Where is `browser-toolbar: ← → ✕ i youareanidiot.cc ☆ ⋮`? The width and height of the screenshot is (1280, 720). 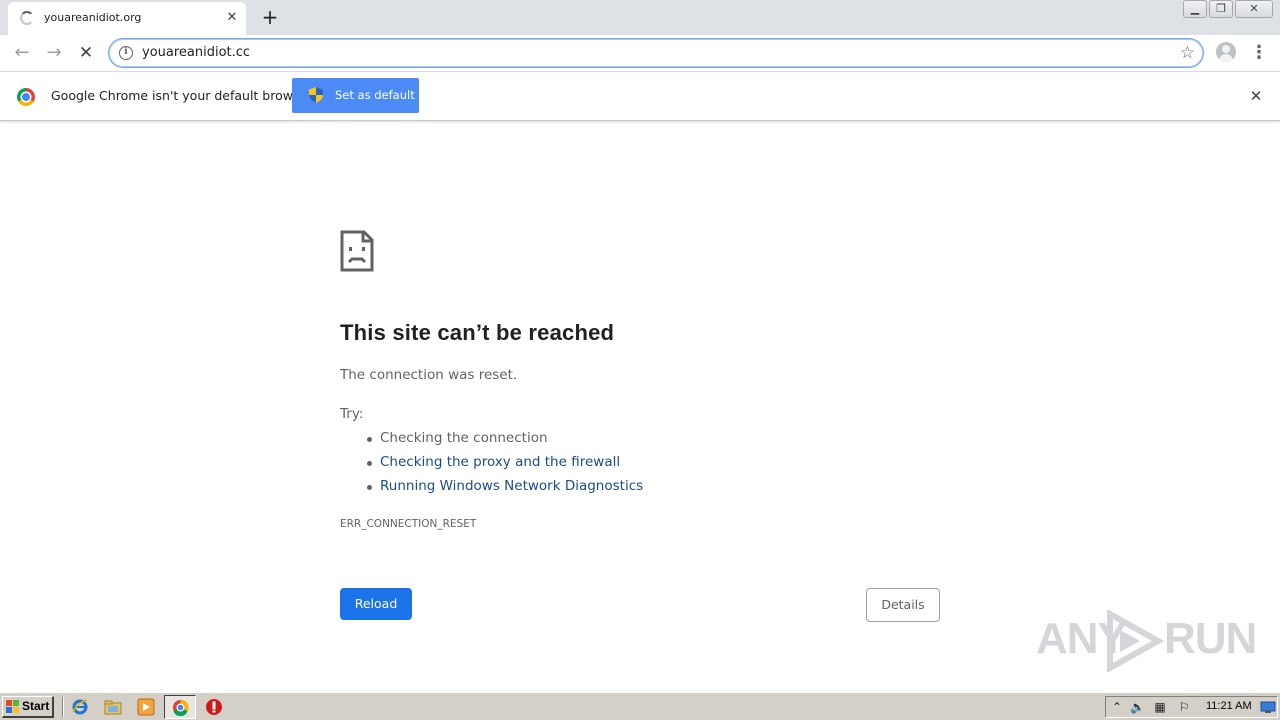 browser-toolbar: ← → ✕ i youareanidiot.cc ☆ ⋮ is located at coordinates (640, 53).